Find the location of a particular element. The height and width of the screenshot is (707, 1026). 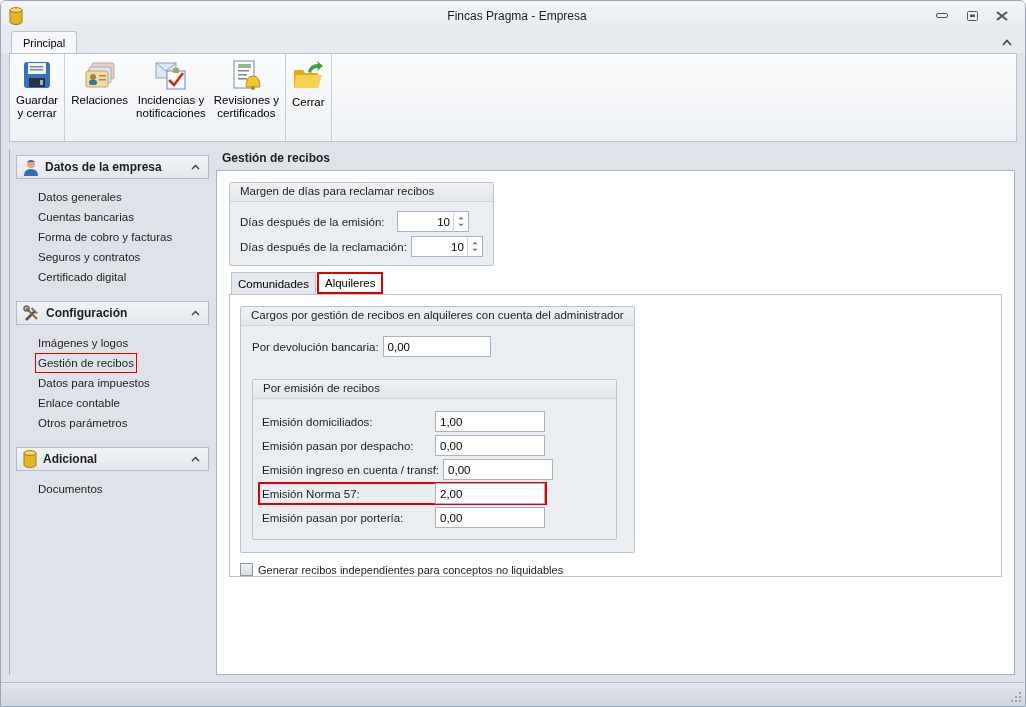

nav-link: Datos para impuestos is located at coordinates (94, 383).